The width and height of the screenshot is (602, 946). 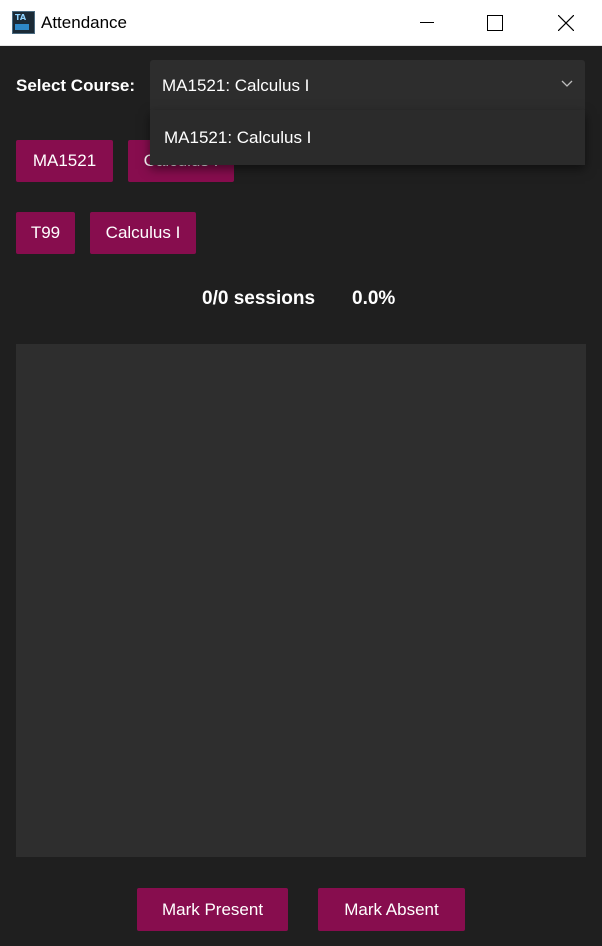 I want to click on attendance-percent: 0.0%, so click(x=374, y=298).